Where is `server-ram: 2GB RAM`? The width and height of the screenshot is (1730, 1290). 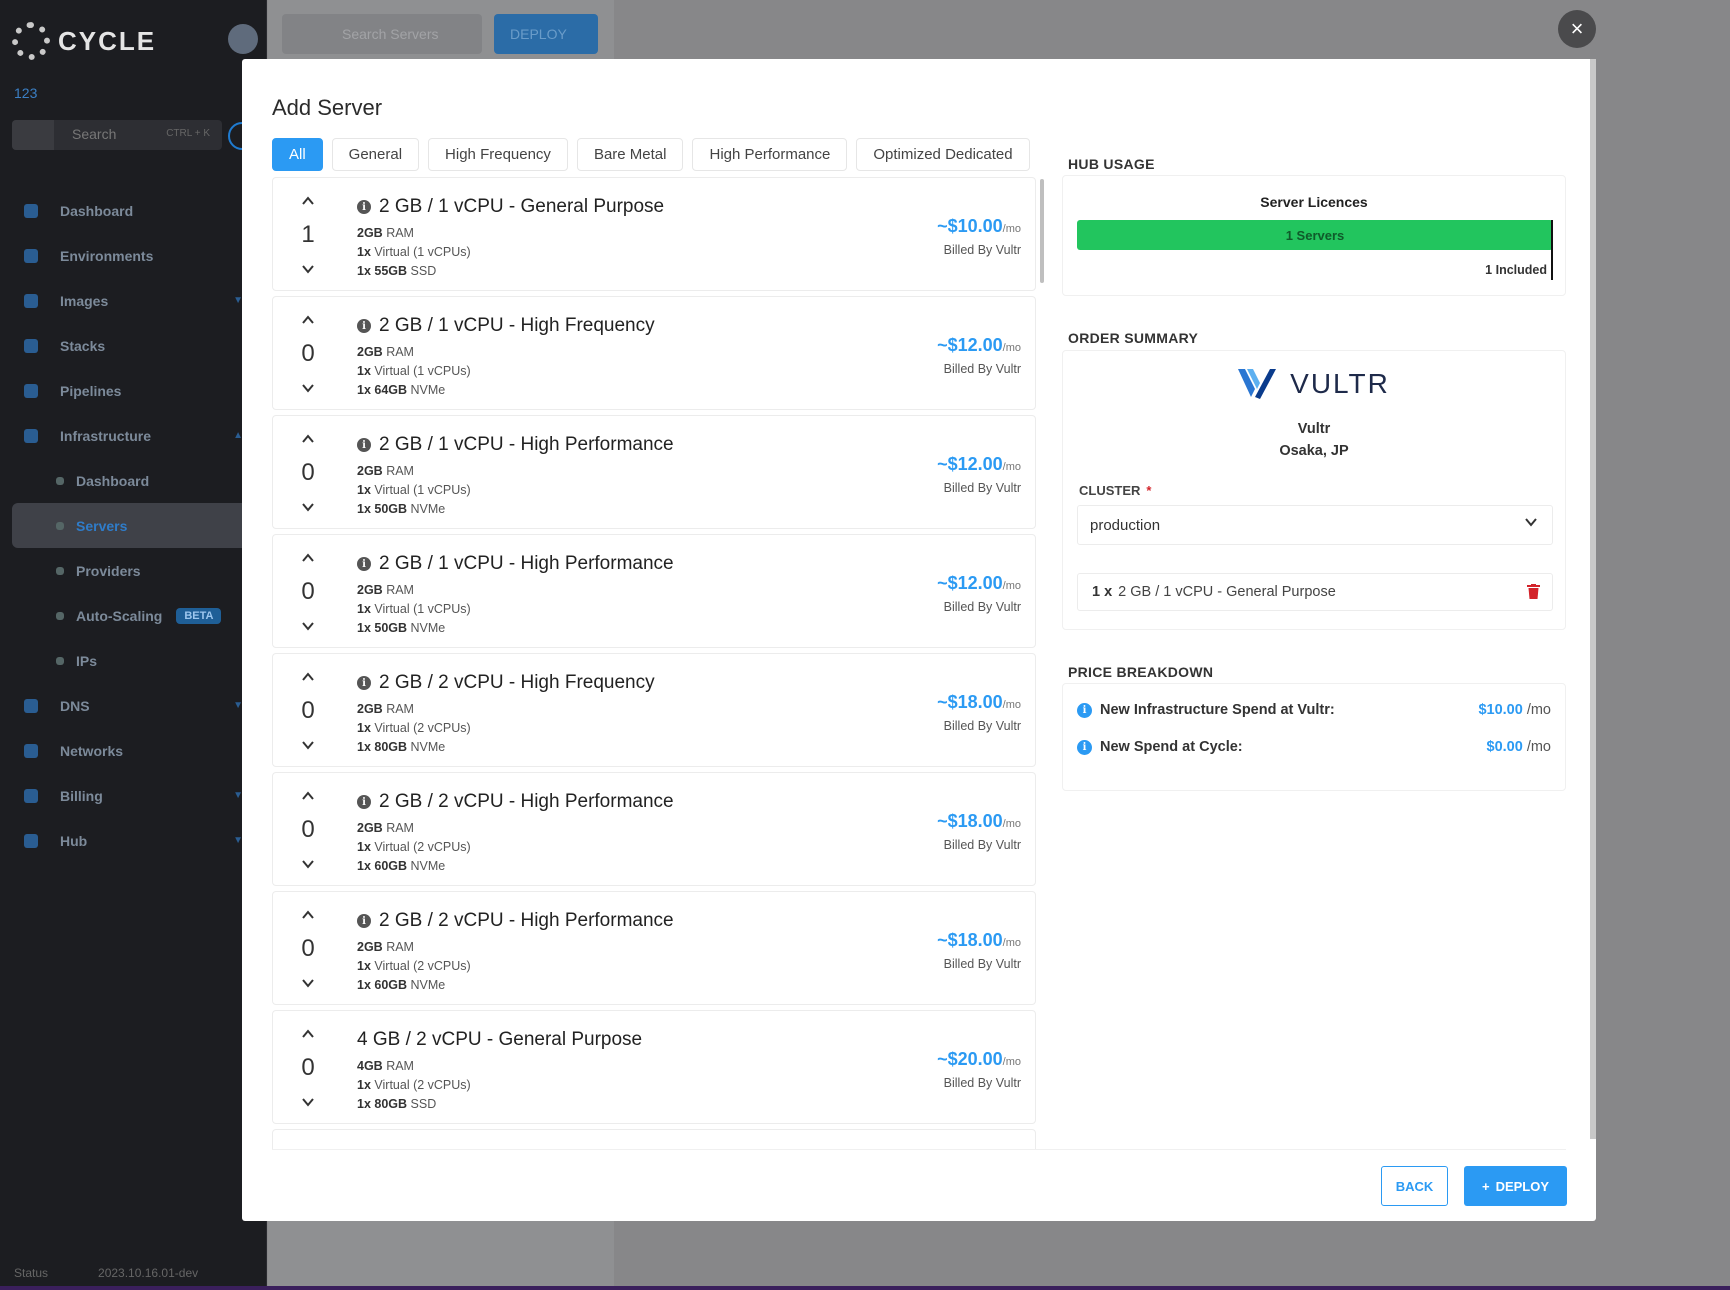 server-ram: 2GB RAM is located at coordinates (385, 947).